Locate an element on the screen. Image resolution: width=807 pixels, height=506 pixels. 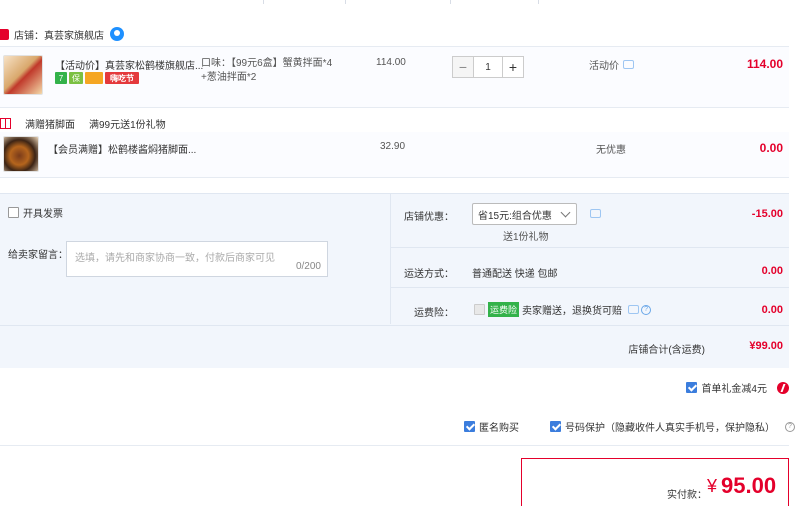
increase-quantity-button: + is located at coordinates (513, 67).